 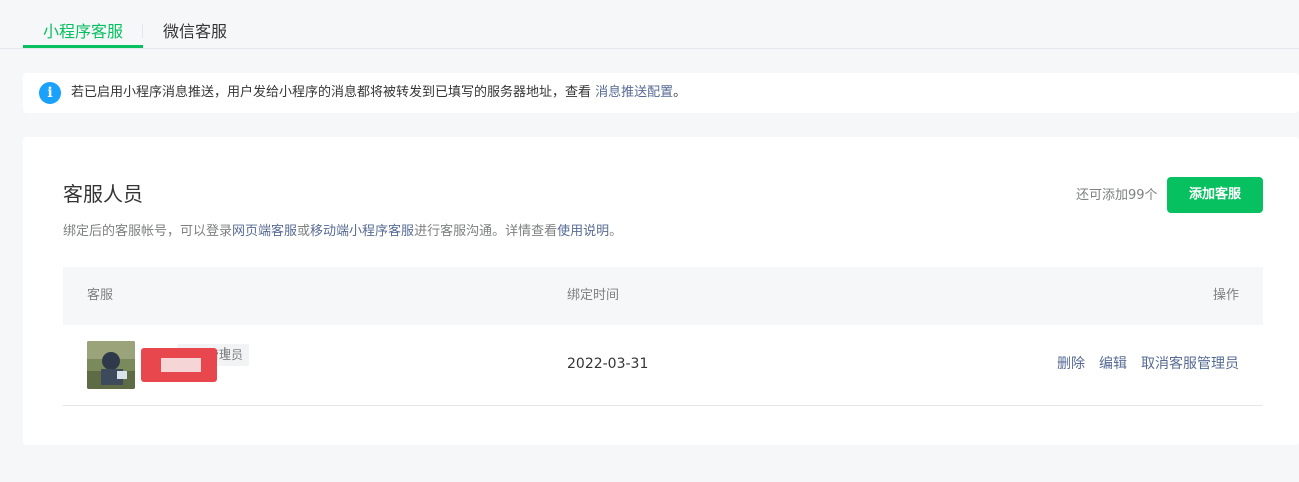 What do you see at coordinates (1215, 195) in the screenshot?
I see `add-service-button: 添加客服` at bounding box center [1215, 195].